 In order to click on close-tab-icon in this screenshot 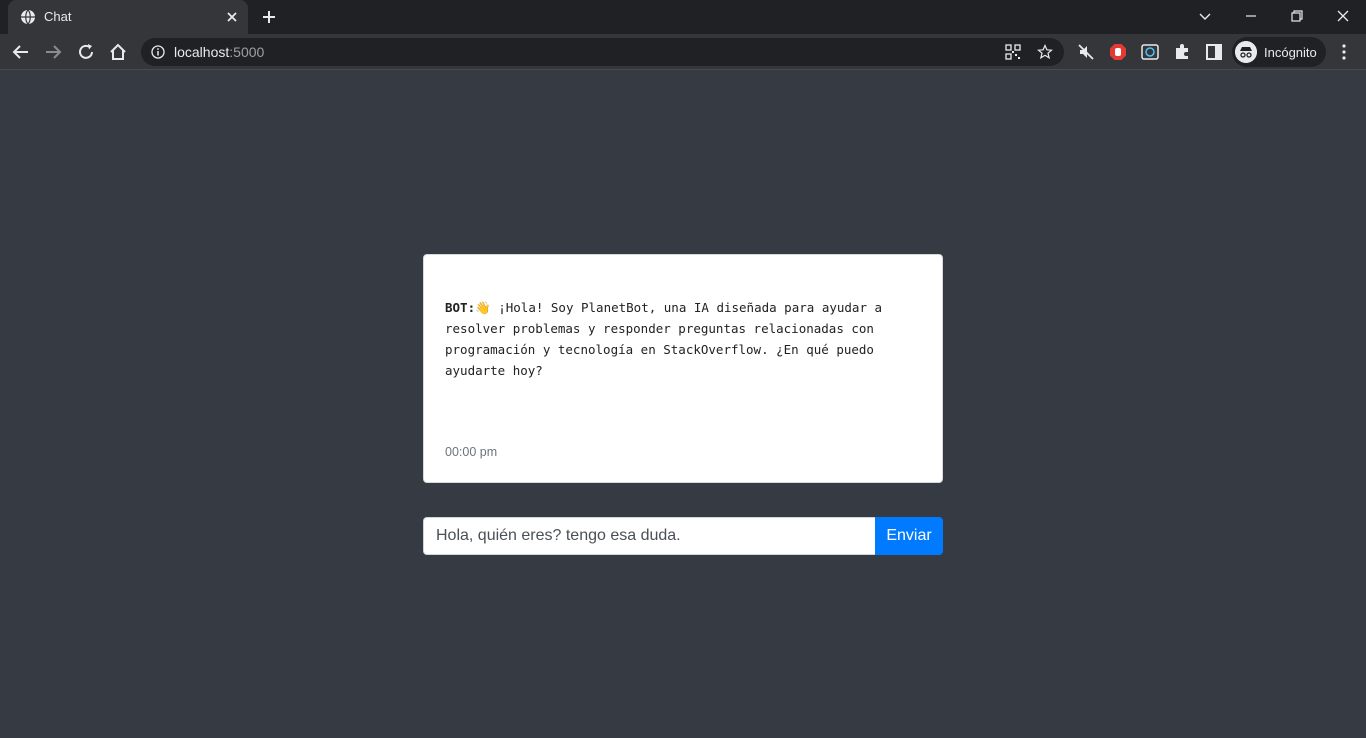, I will do `click(232, 17)`.